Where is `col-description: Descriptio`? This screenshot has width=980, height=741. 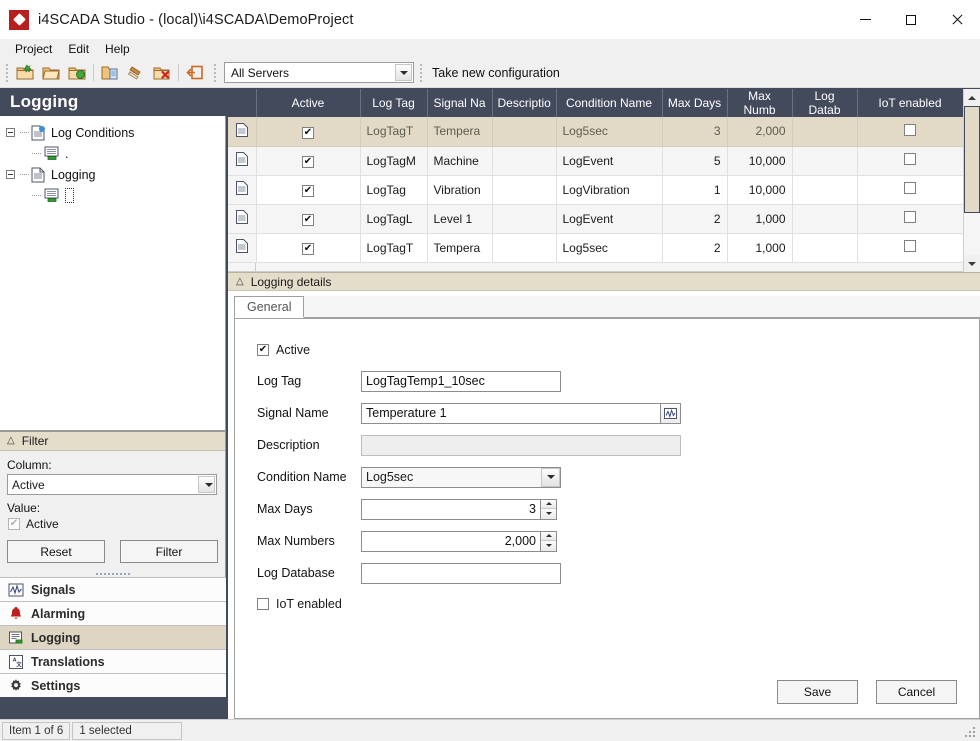 col-description: Descriptio is located at coordinates (524, 103).